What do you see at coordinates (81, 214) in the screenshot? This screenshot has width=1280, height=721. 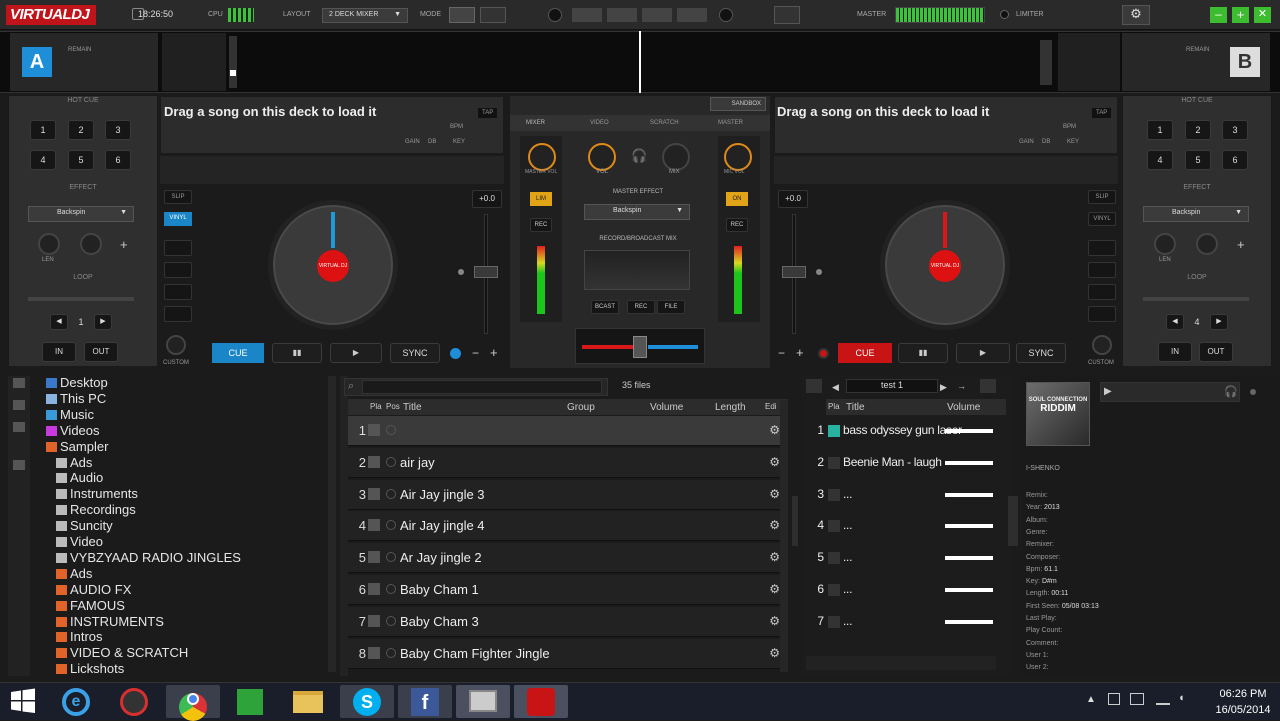 I see `deck-a-effect-select: Backspin ▼` at bounding box center [81, 214].